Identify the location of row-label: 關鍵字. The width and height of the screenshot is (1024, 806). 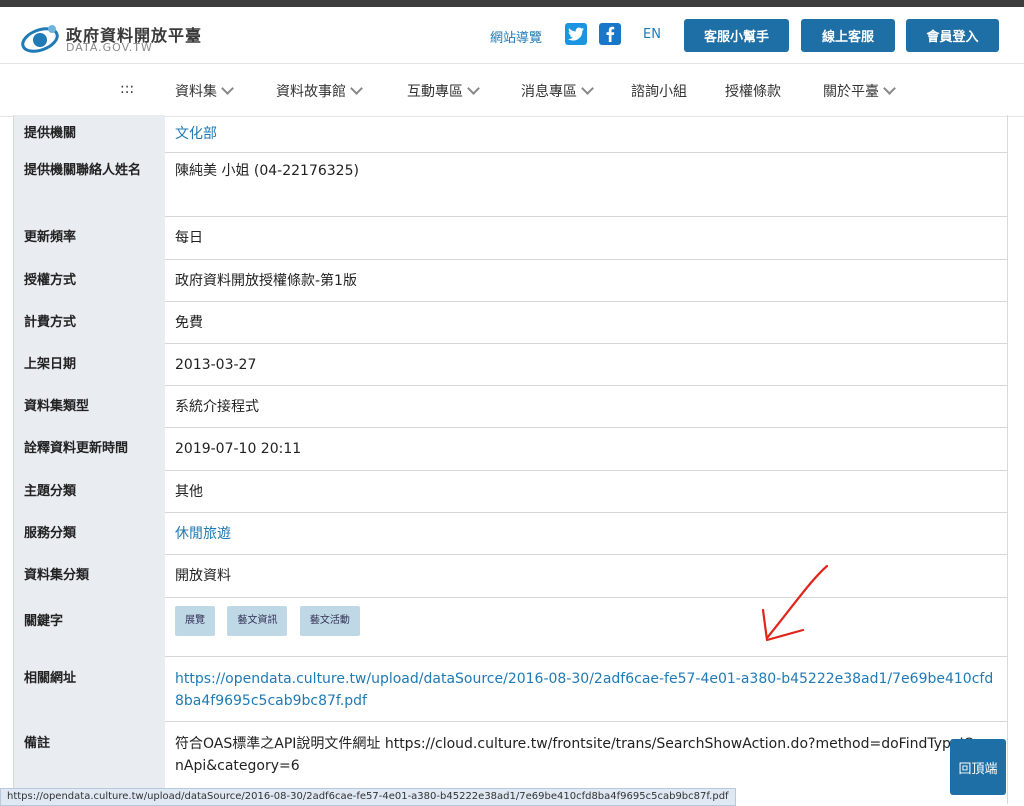
(89, 626).